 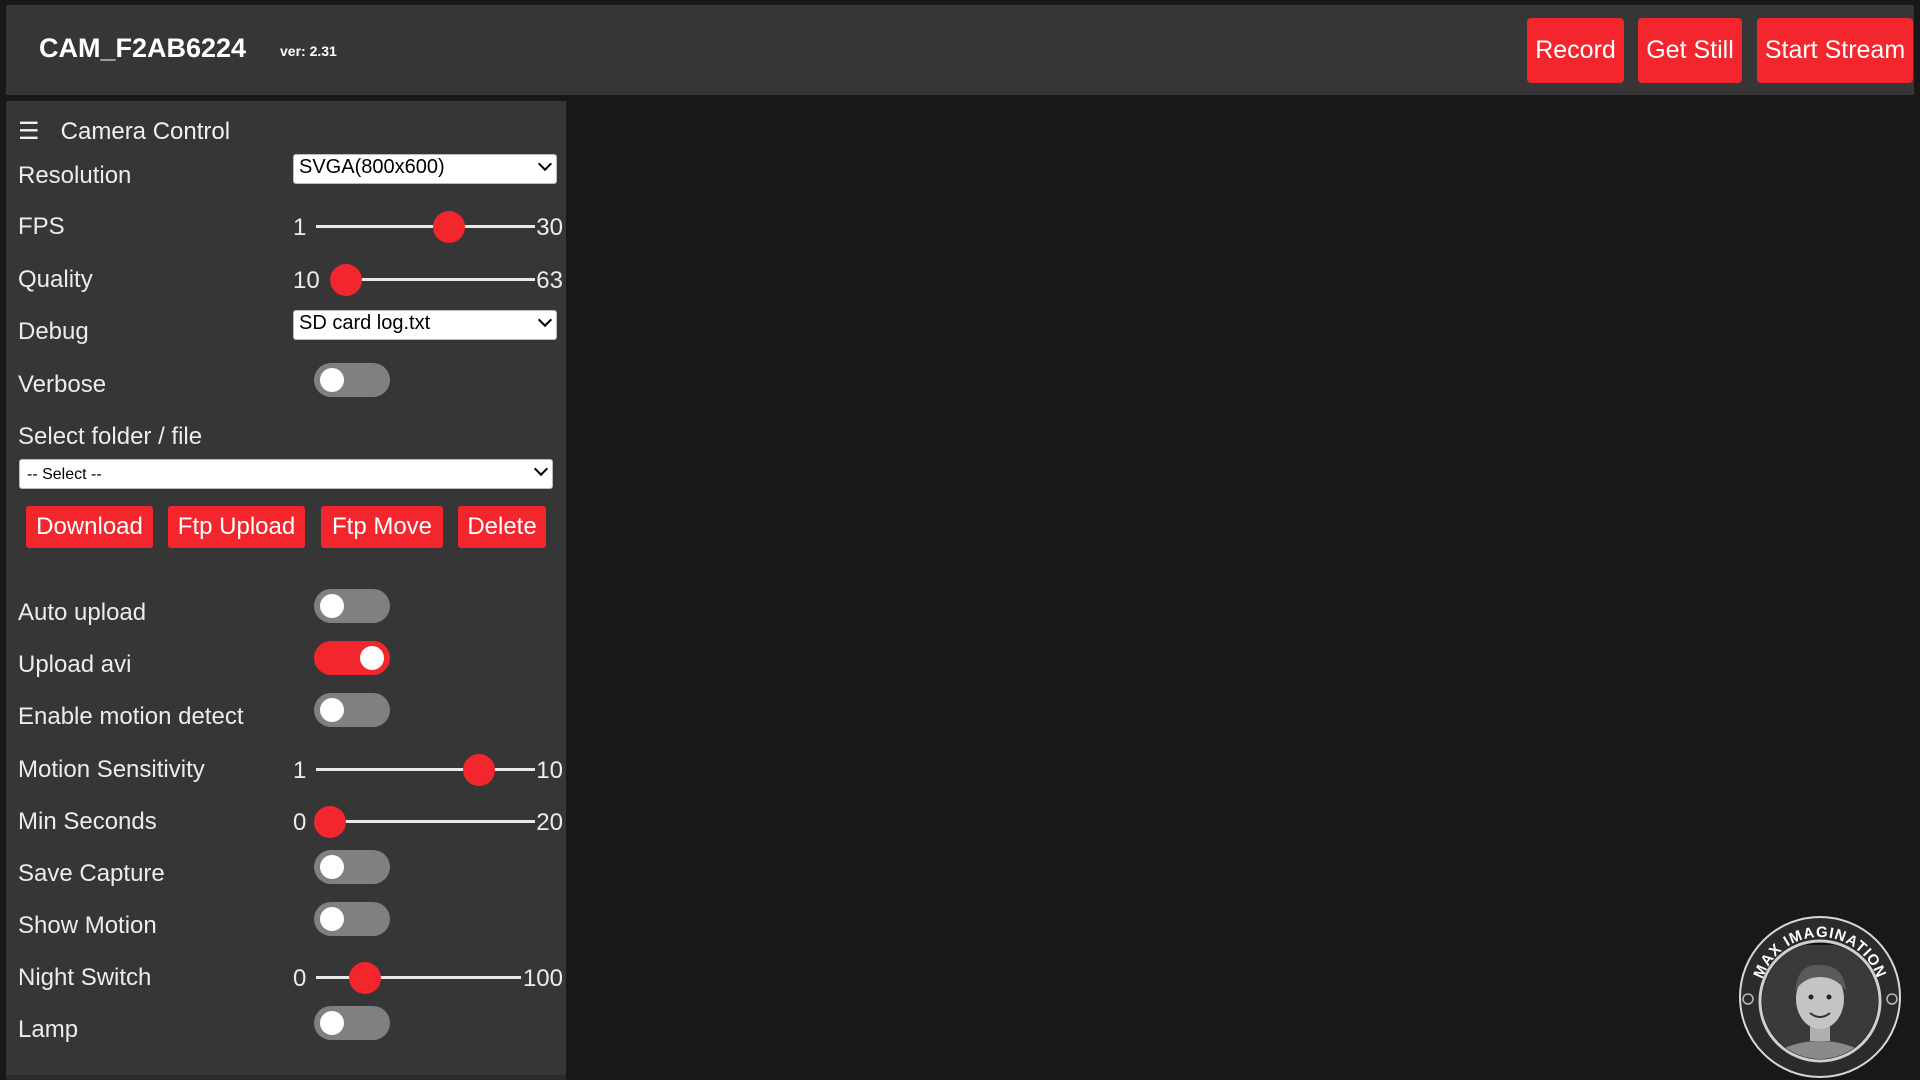 What do you see at coordinates (87, 821) in the screenshot?
I see `min-seconds-label: Min Seconds` at bounding box center [87, 821].